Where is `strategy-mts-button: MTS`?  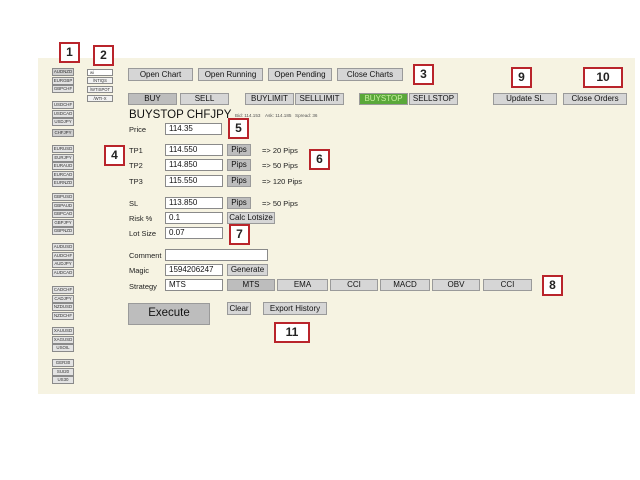
strategy-mts-button: MTS is located at coordinates (251, 285).